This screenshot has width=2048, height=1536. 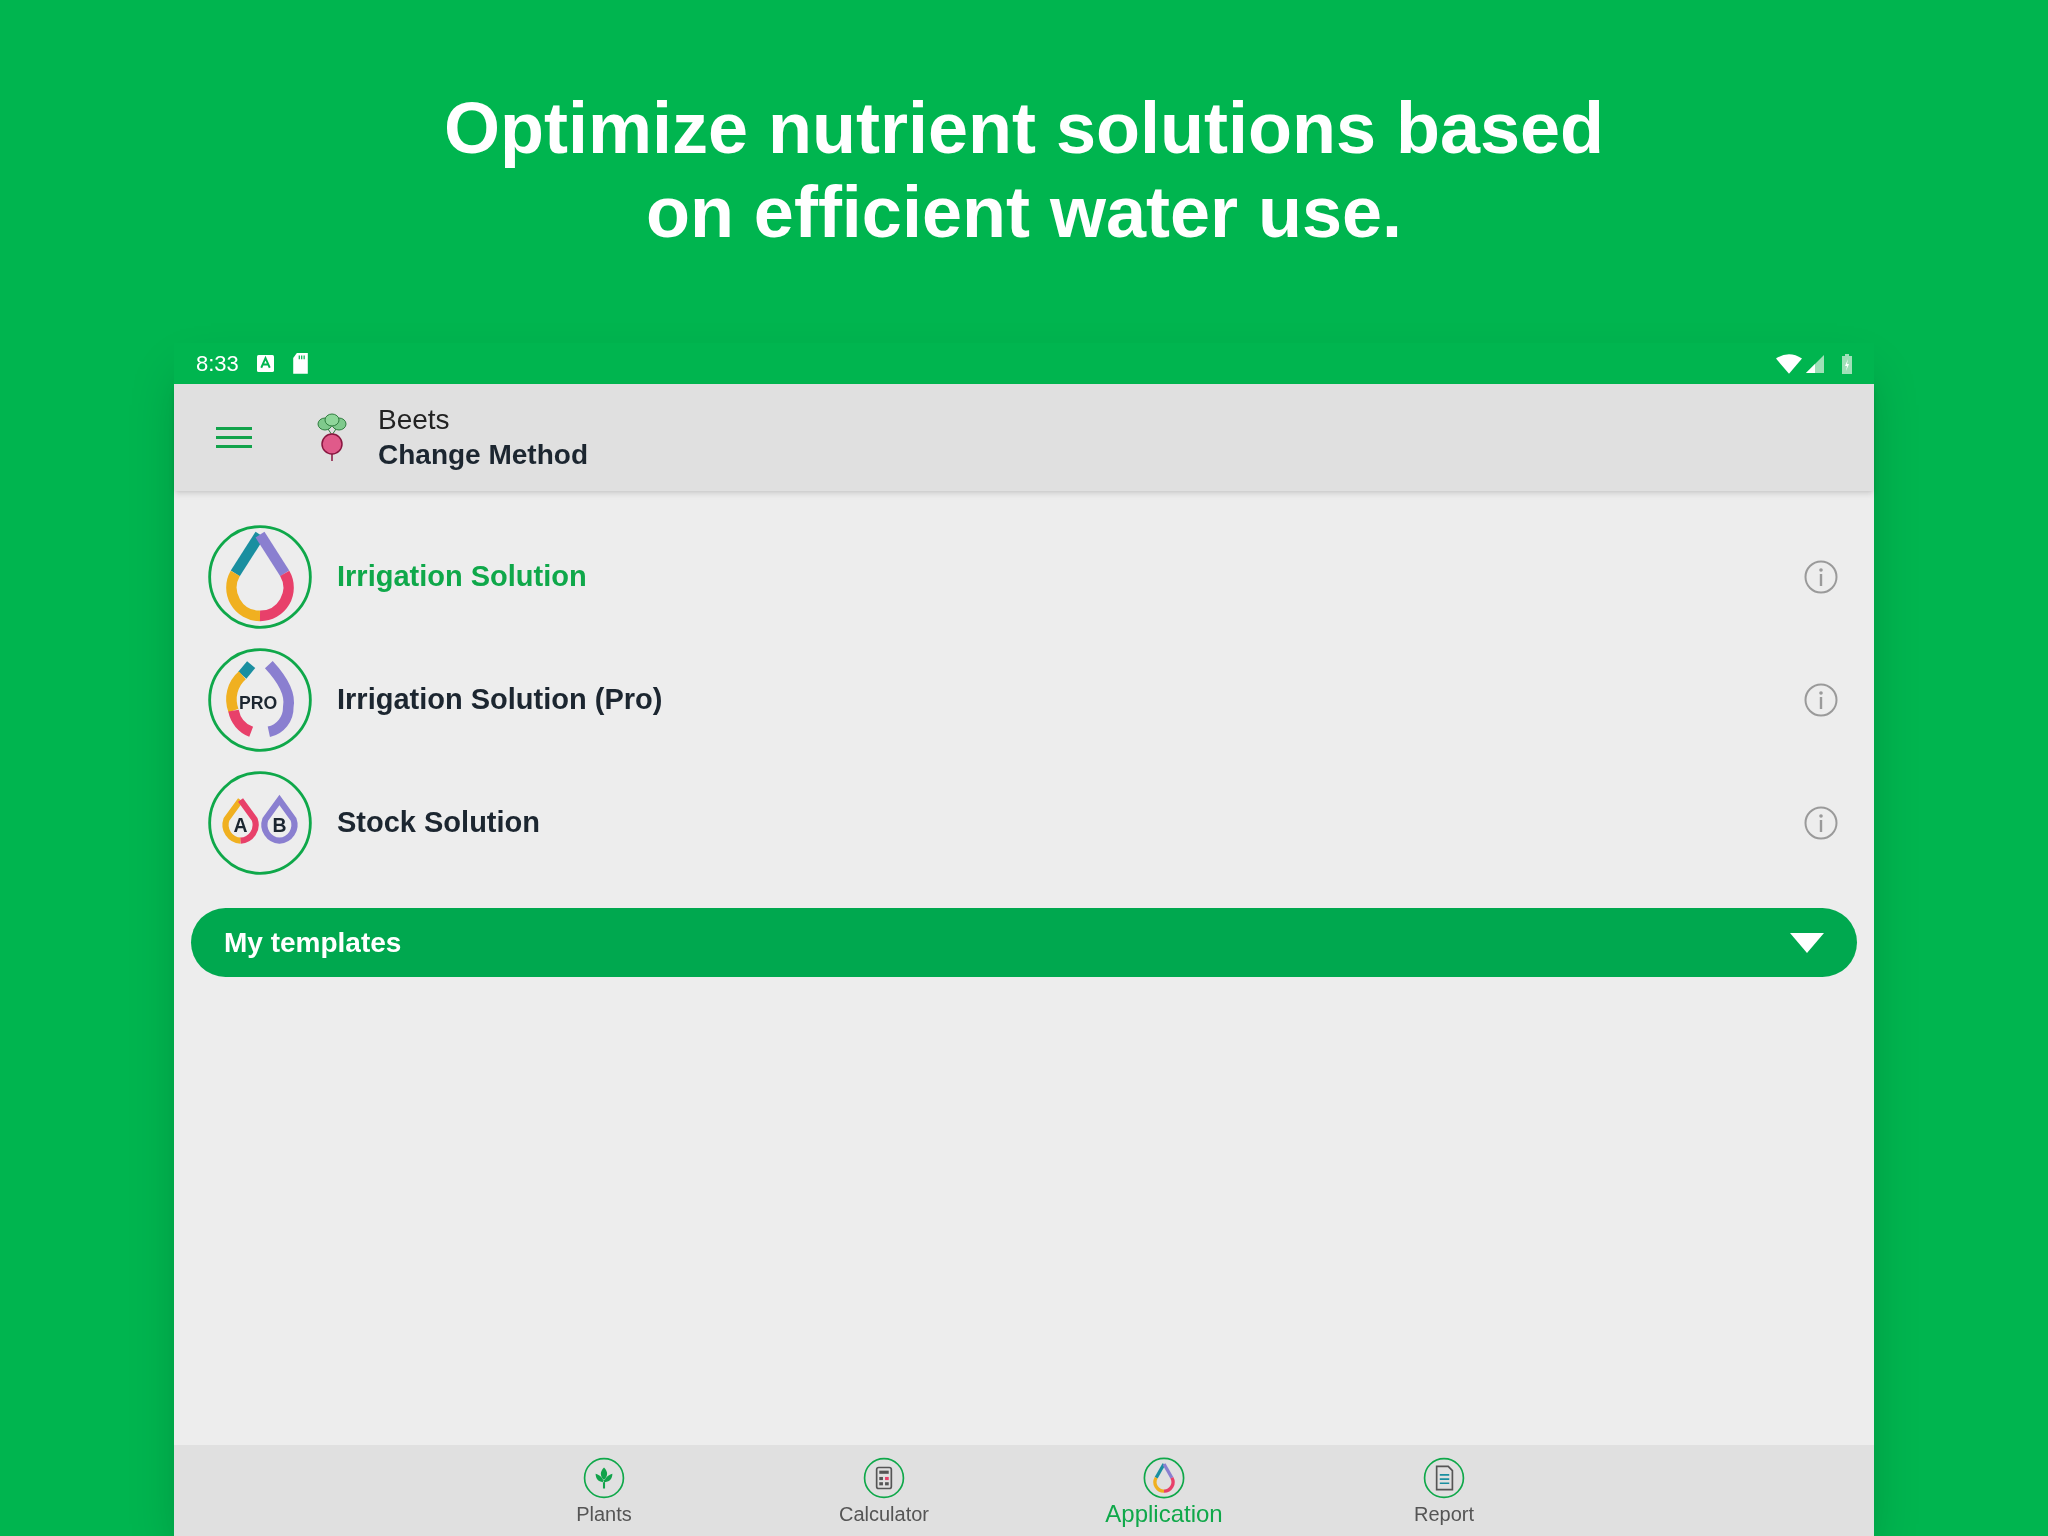 I want to click on beet-icon, so click(x=332, y=437).